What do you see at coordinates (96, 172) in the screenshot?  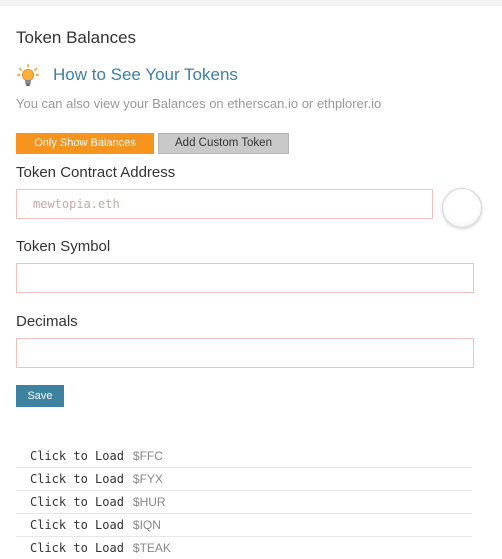 I see `token-contract-address-label: Token Contract Address` at bounding box center [96, 172].